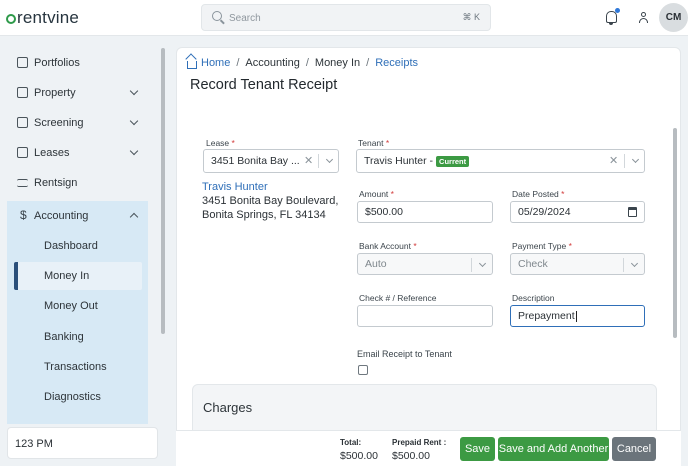 The width and height of the screenshot is (688, 466). What do you see at coordinates (23, 215) in the screenshot?
I see `dollar-icon: $` at bounding box center [23, 215].